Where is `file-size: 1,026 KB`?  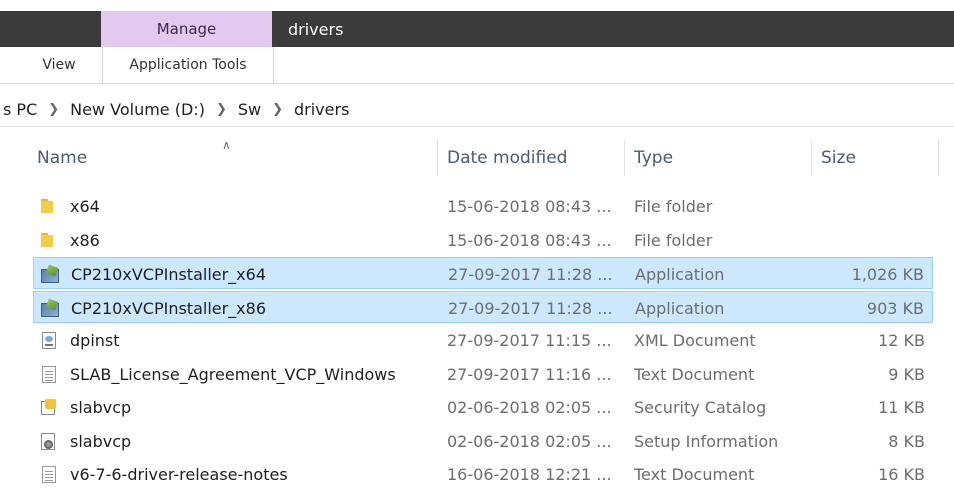
file-size: 1,026 KB is located at coordinates (887, 274).